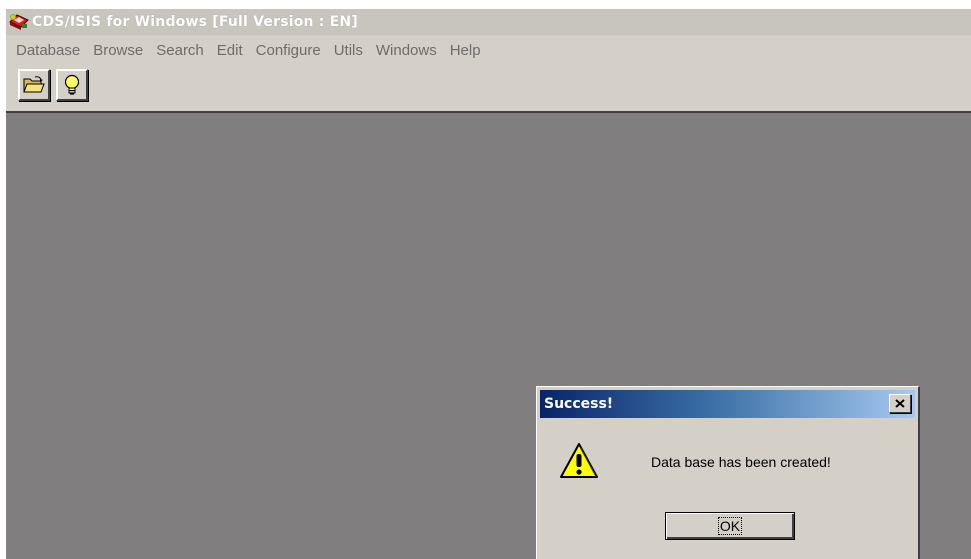 The width and height of the screenshot is (971, 559). What do you see at coordinates (407, 50) in the screenshot?
I see `menu-windows: Windows` at bounding box center [407, 50].